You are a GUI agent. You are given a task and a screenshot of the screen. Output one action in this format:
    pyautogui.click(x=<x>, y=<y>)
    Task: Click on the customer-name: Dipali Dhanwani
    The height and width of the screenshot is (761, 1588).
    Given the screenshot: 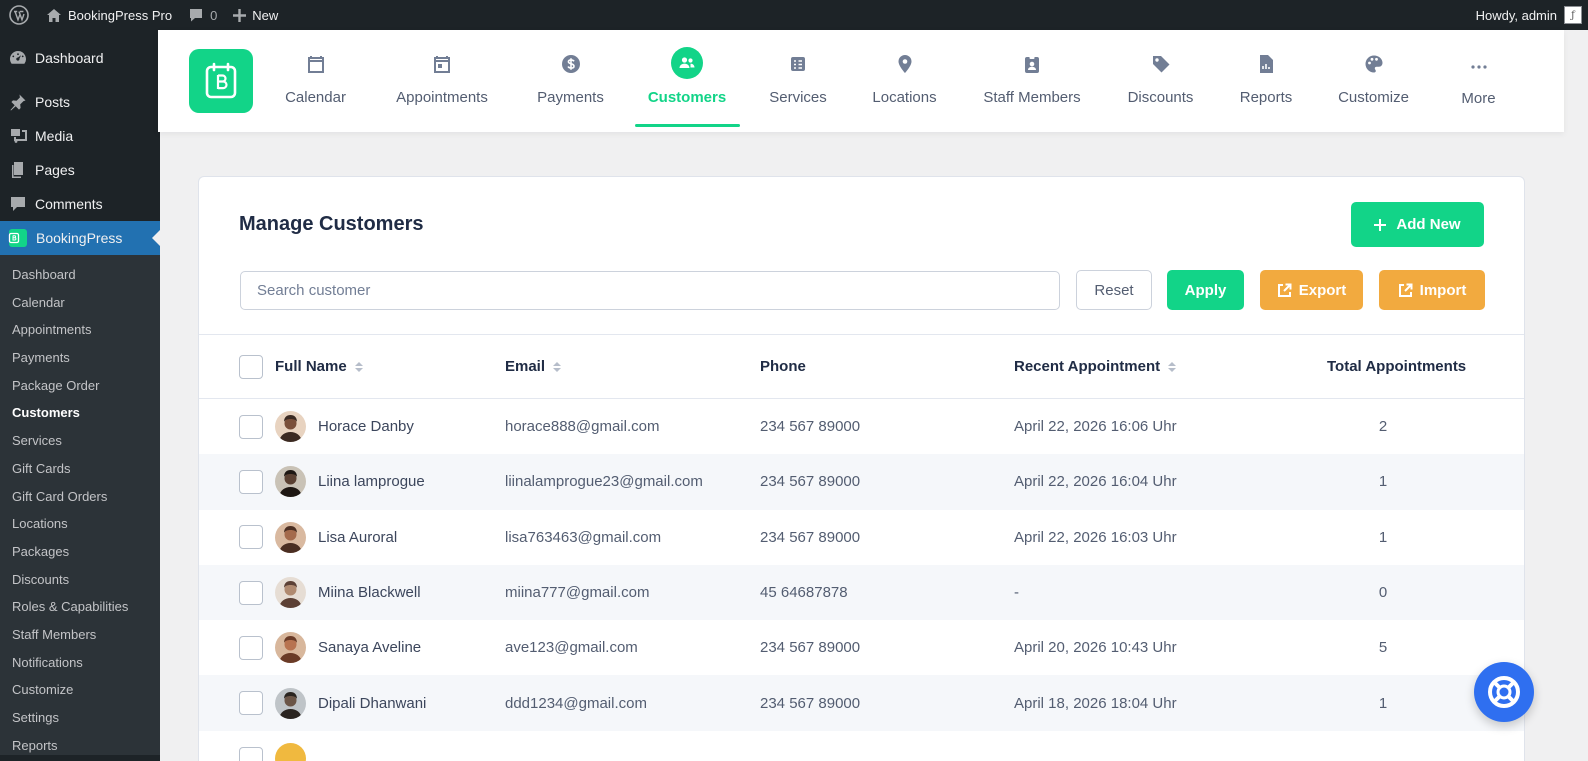 What is the action you would take?
    pyautogui.click(x=372, y=703)
    